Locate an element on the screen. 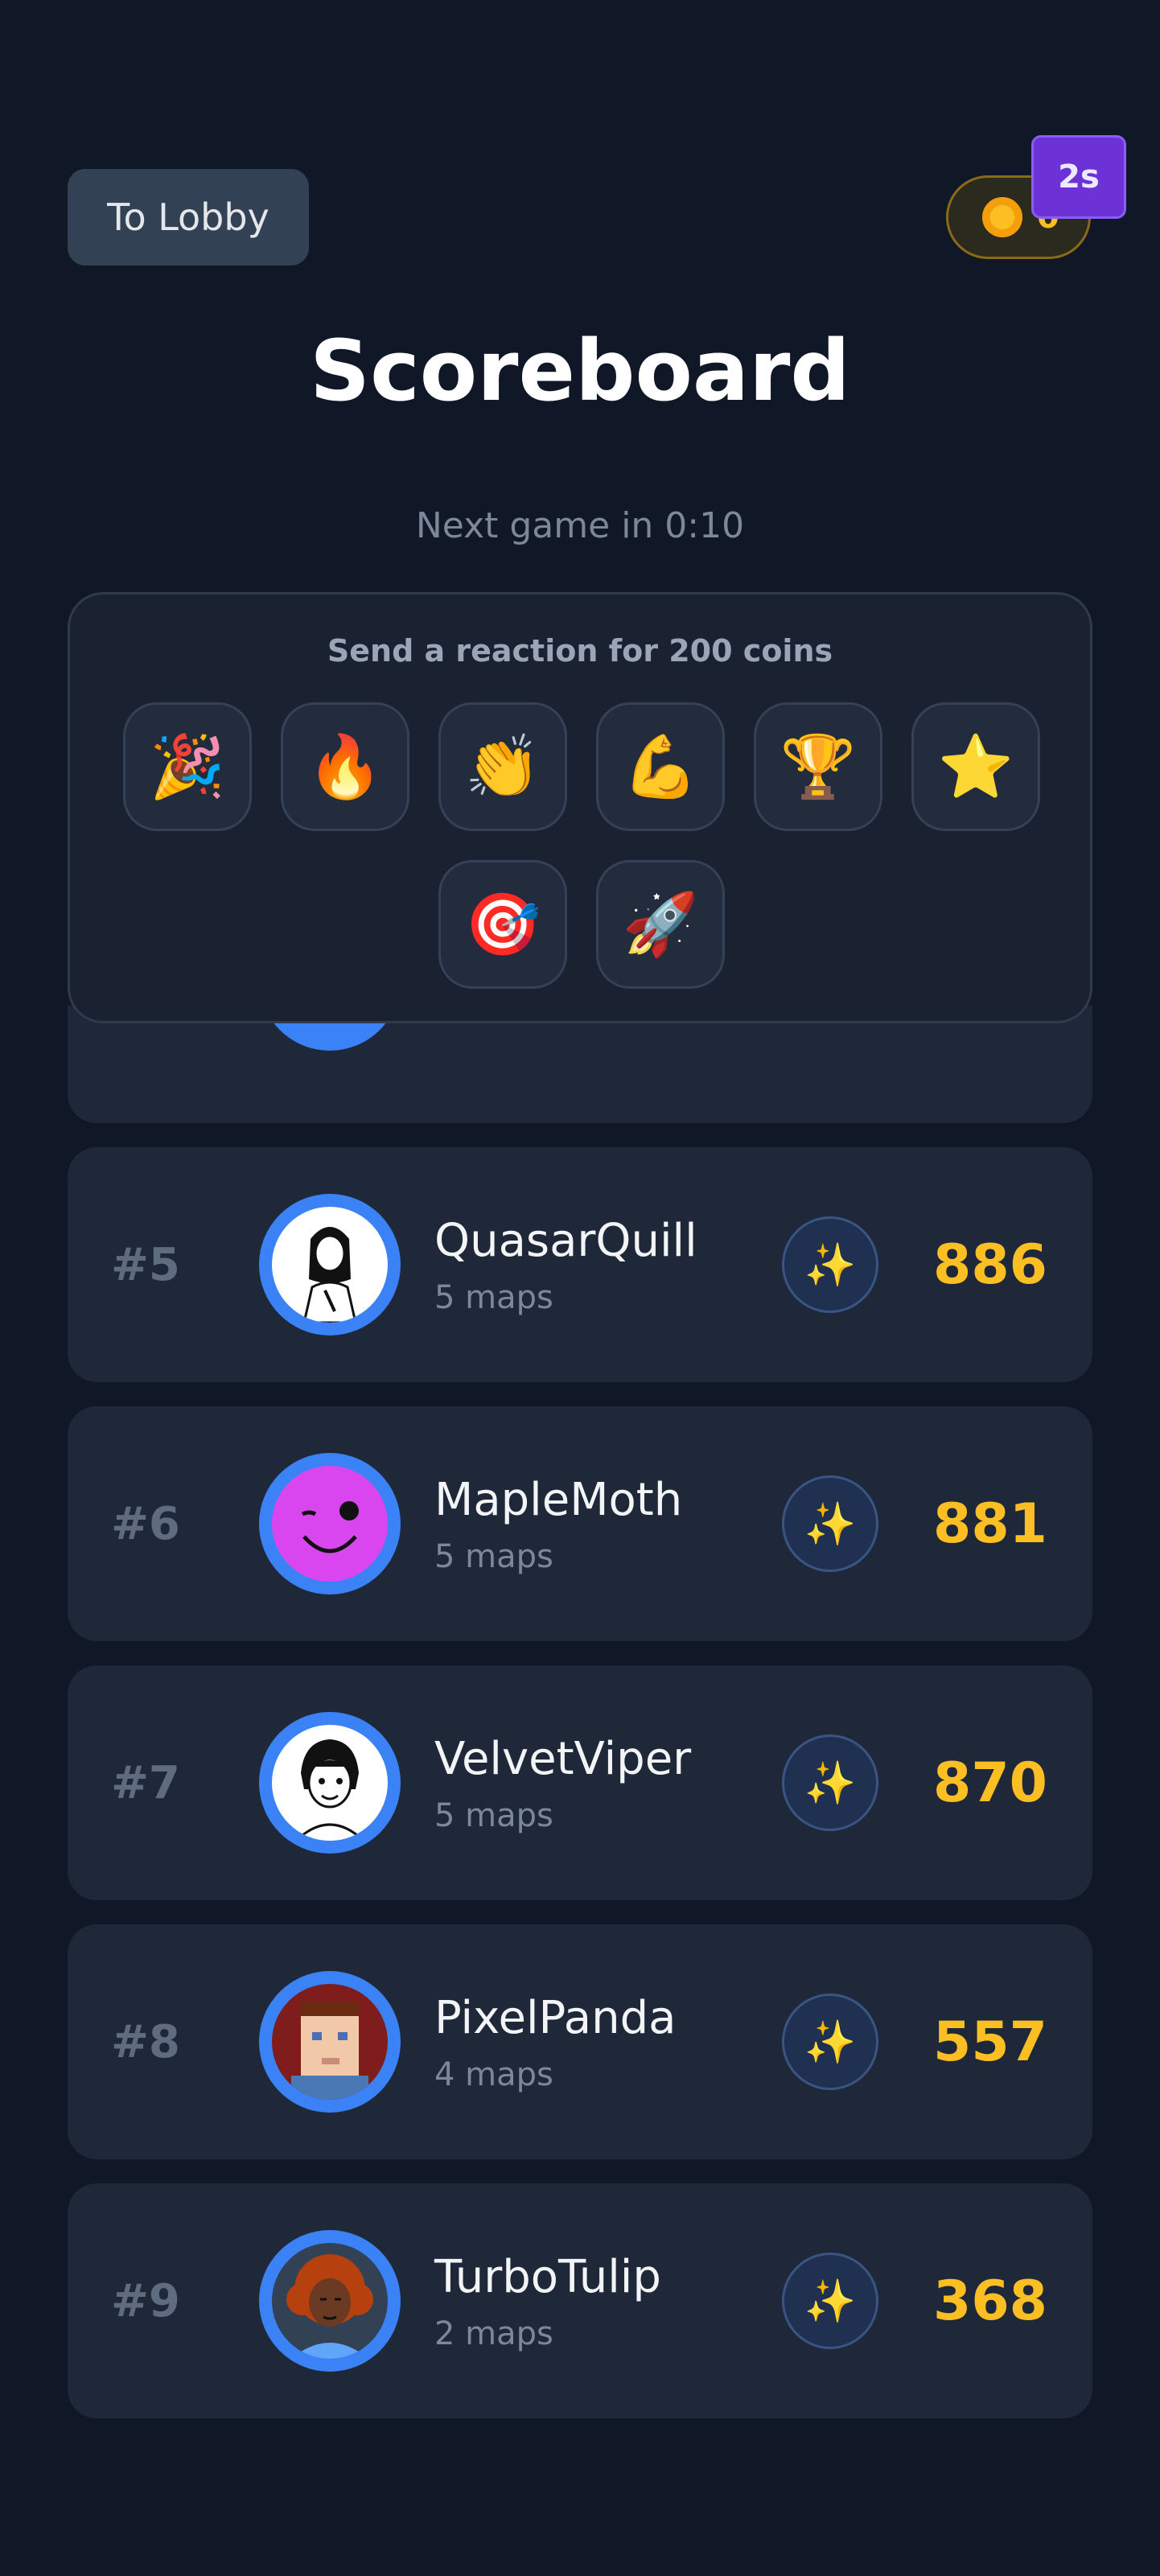 The image size is (1160, 2576). player-row: #7 VelvetViper 5 maps ✨ 870 is located at coordinates (580, 1782).